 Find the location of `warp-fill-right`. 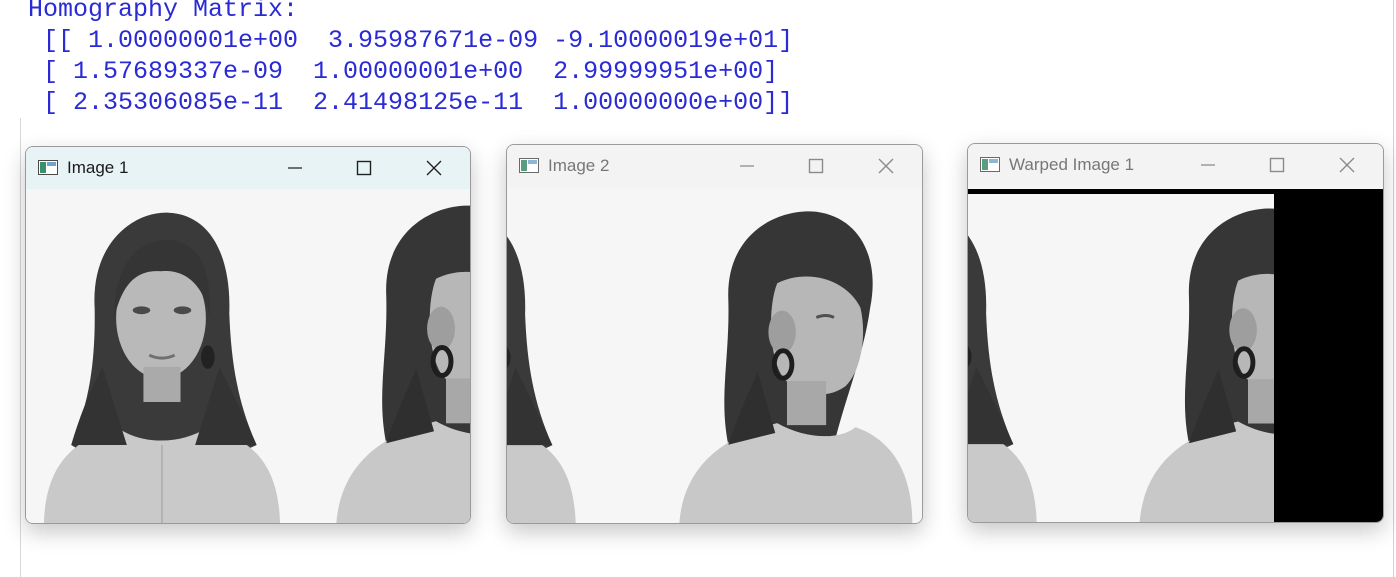

warp-fill-right is located at coordinates (1328, 355).